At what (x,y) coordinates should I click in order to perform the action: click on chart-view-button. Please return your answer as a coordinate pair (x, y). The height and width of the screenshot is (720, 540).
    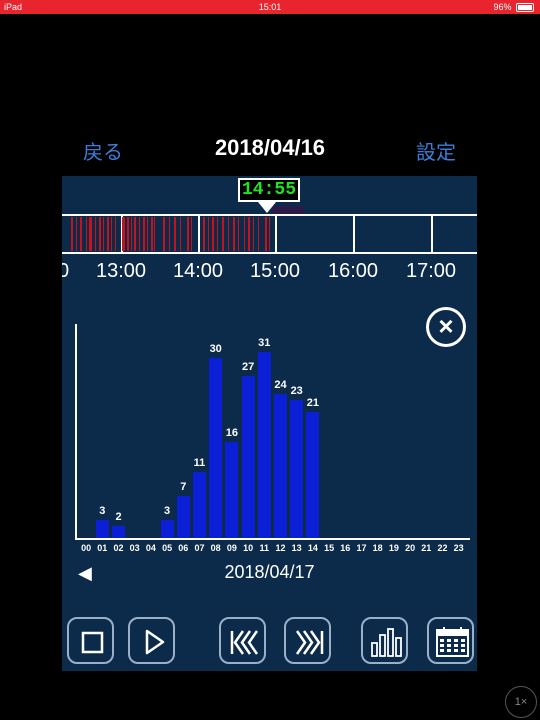
    Looking at the image, I should click on (384, 640).